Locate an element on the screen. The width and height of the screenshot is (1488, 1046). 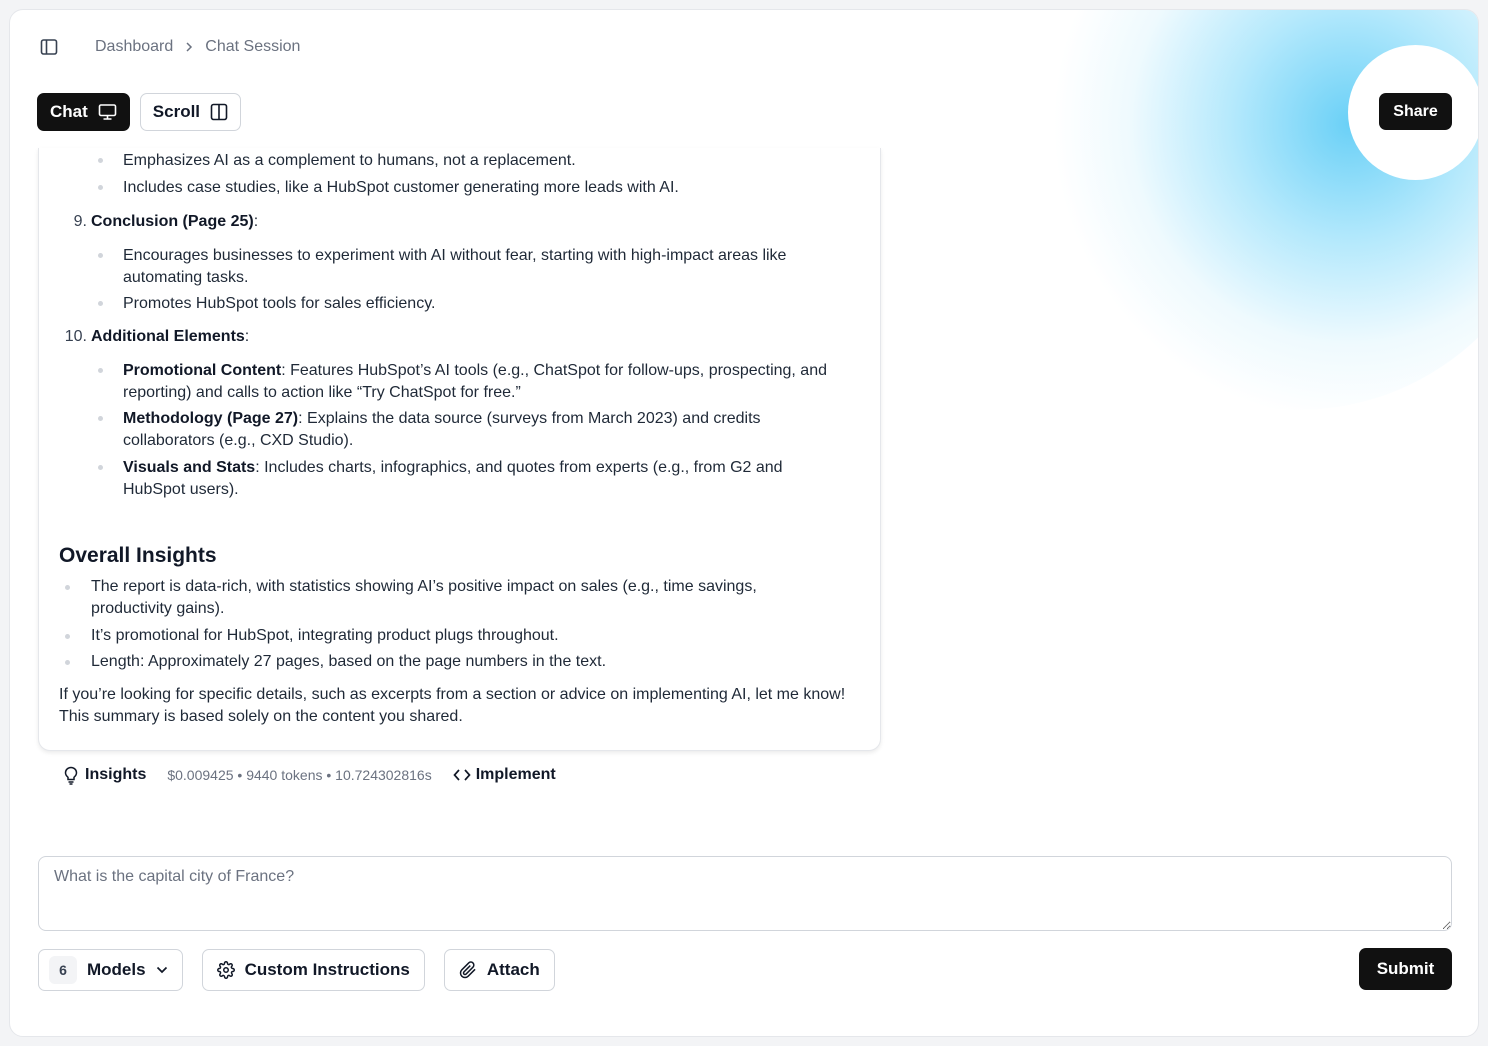
scroll-view-button: Scroll is located at coordinates (190, 112).